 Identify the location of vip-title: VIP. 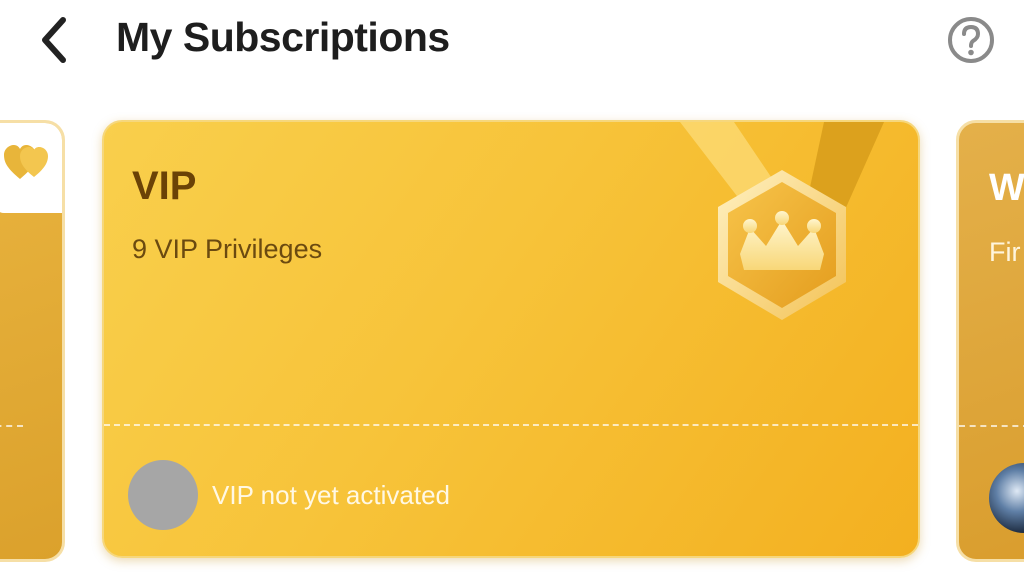
(164, 186).